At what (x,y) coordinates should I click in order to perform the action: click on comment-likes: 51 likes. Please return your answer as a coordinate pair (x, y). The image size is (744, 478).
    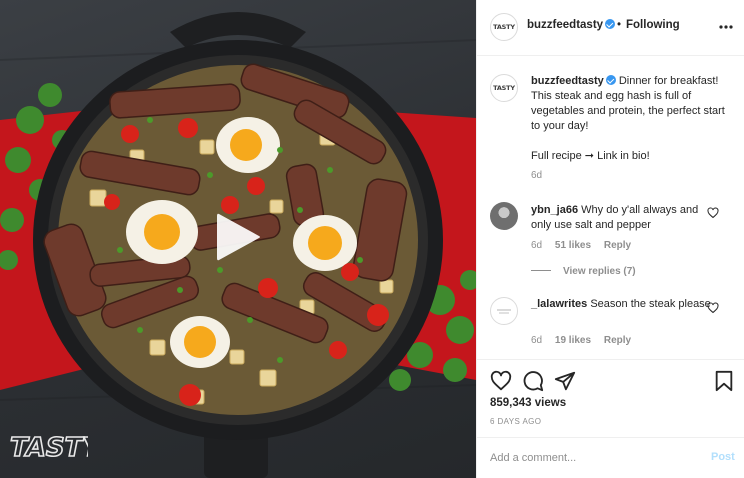
    Looking at the image, I should click on (573, 245).